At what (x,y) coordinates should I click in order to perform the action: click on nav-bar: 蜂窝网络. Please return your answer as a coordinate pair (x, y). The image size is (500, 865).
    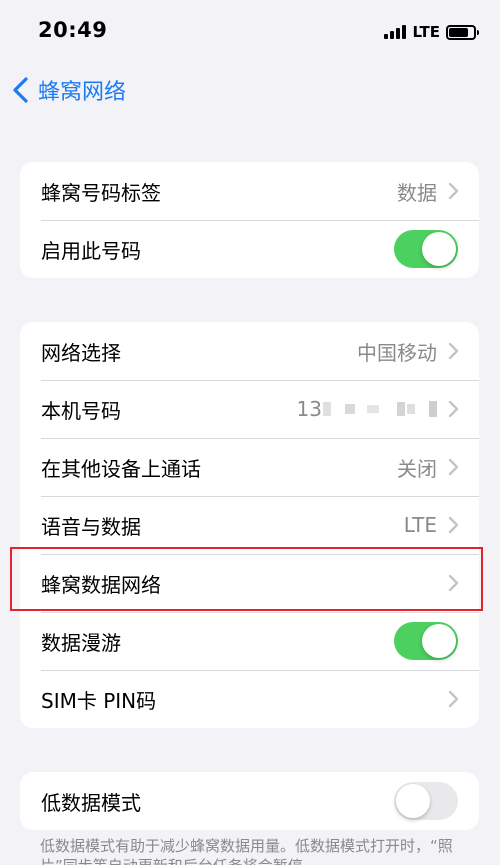
    Looking at the image, I should click on (250, 89).